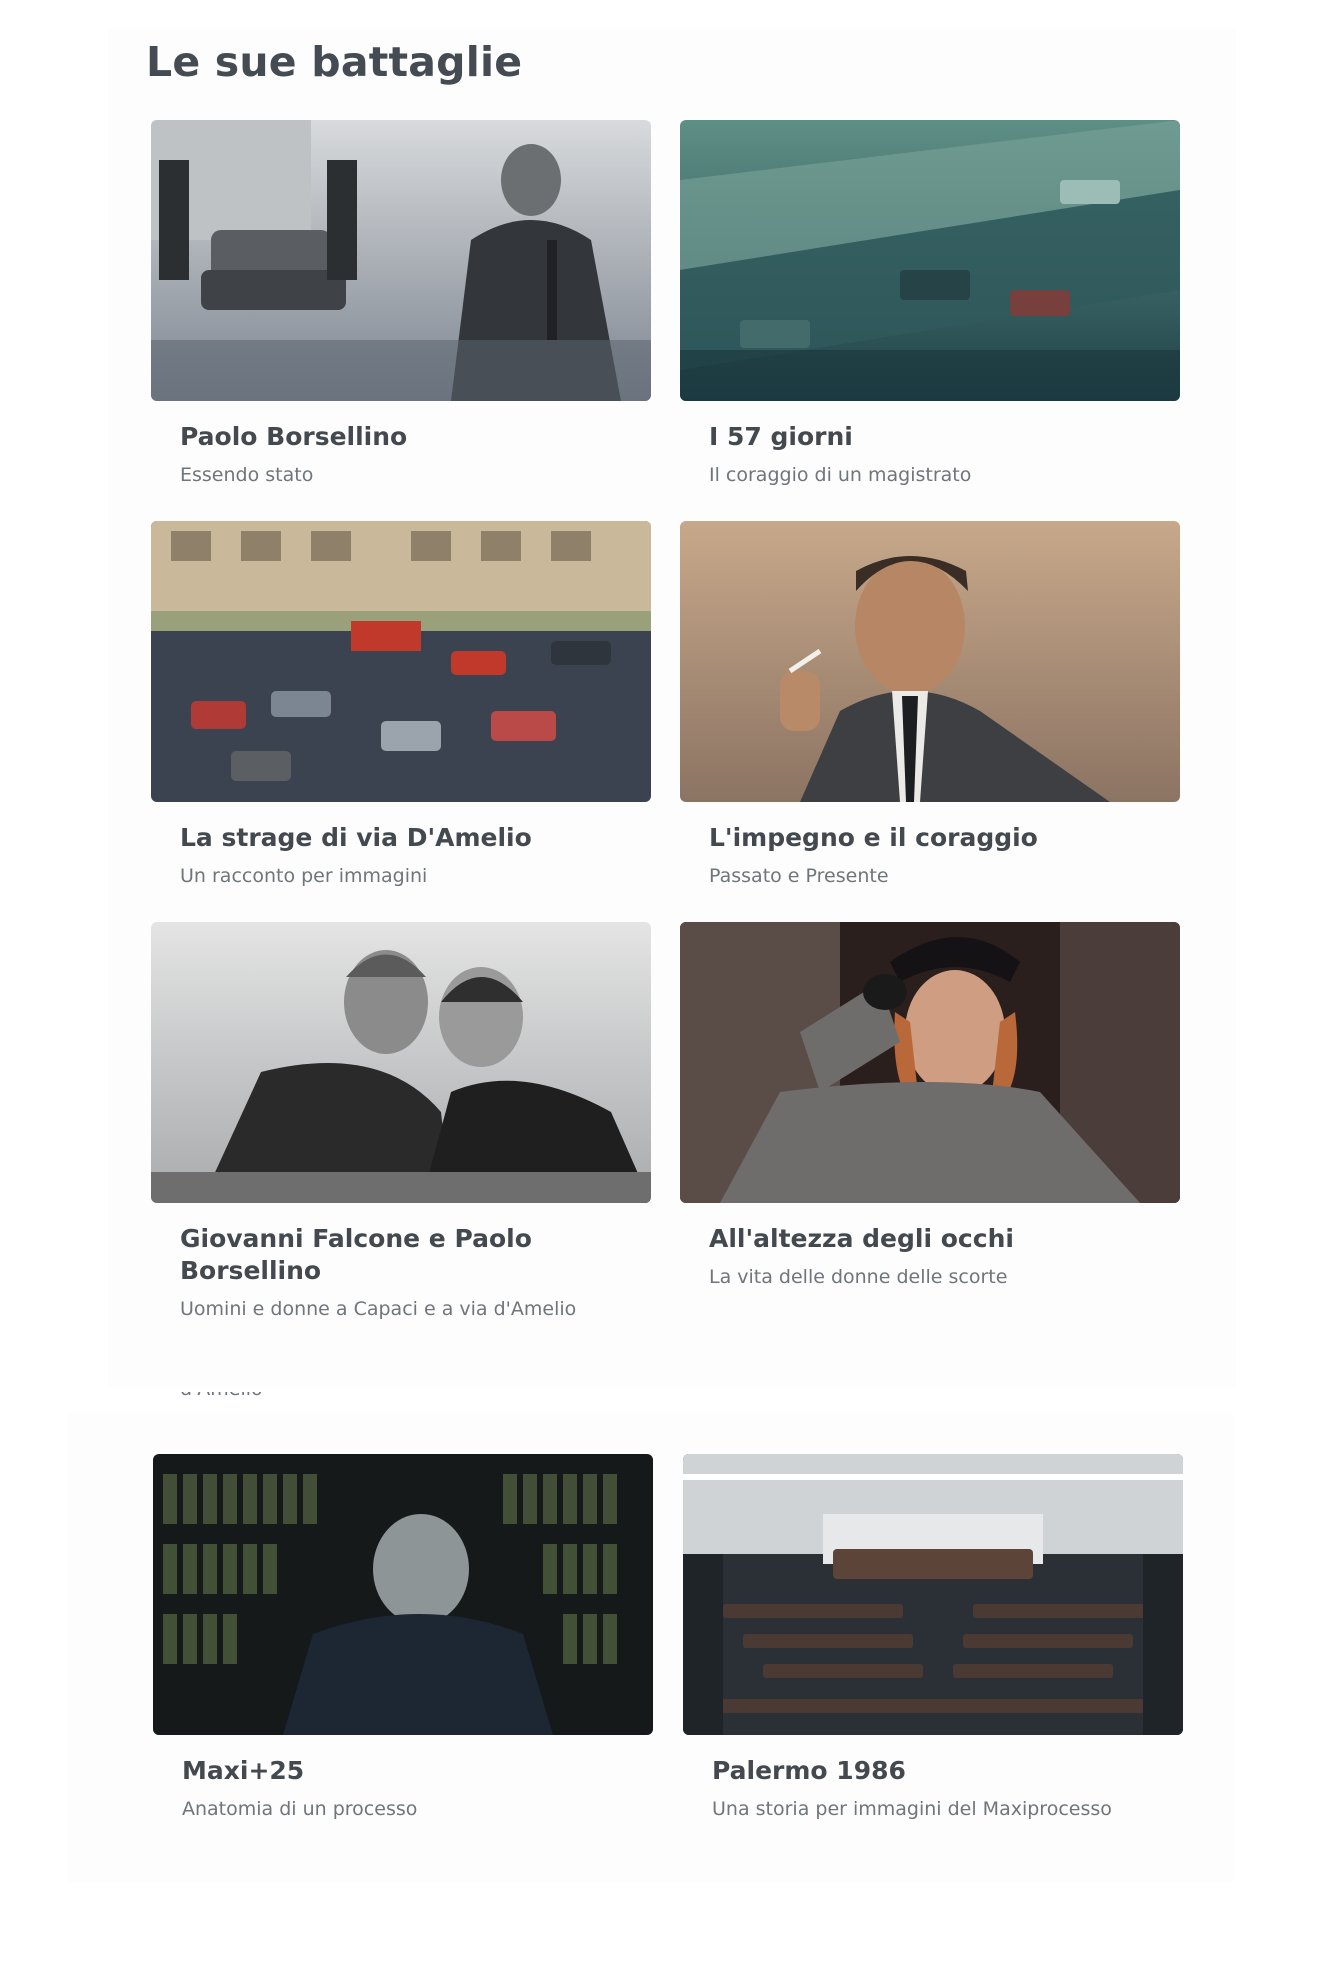  I want to click on card-maxi-25: Maxi+25 Anatomia di un processo, so click(403, 1639).